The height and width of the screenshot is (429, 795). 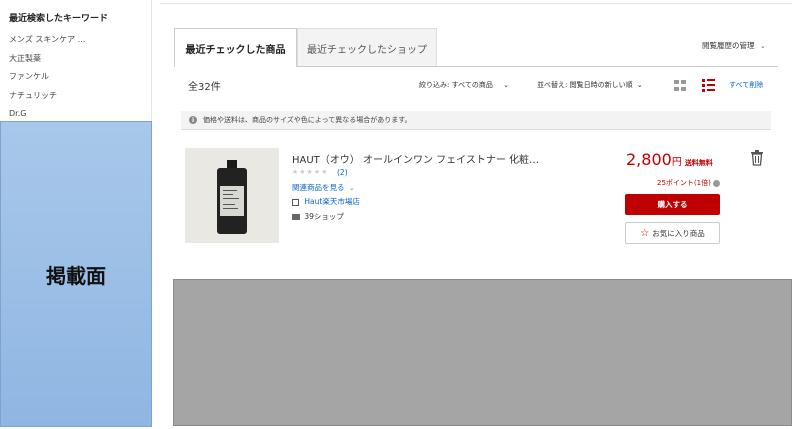 I want to click on favorite-label: お気に入り商品, so click(x=678, y=233).